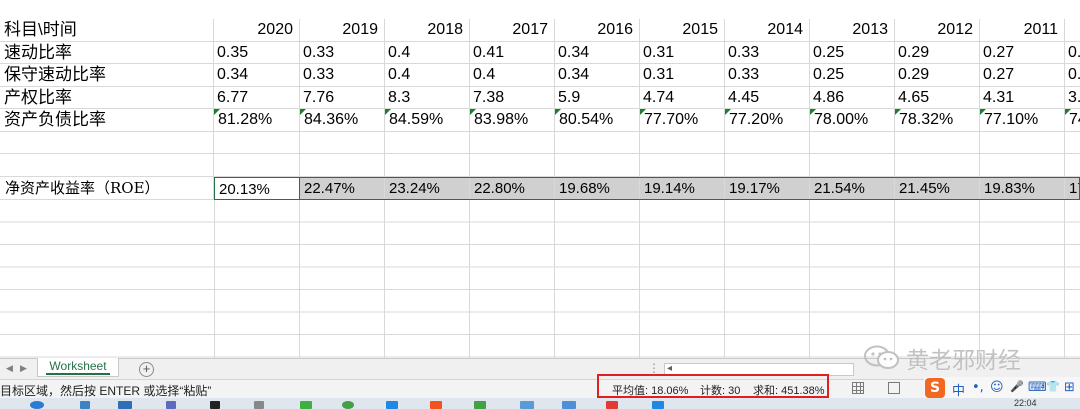 This screenshot has height=409, width=1080. Describe the element at coordinates (682, 52) in the screenshot. I see `data-cell: 0.31` at that location.